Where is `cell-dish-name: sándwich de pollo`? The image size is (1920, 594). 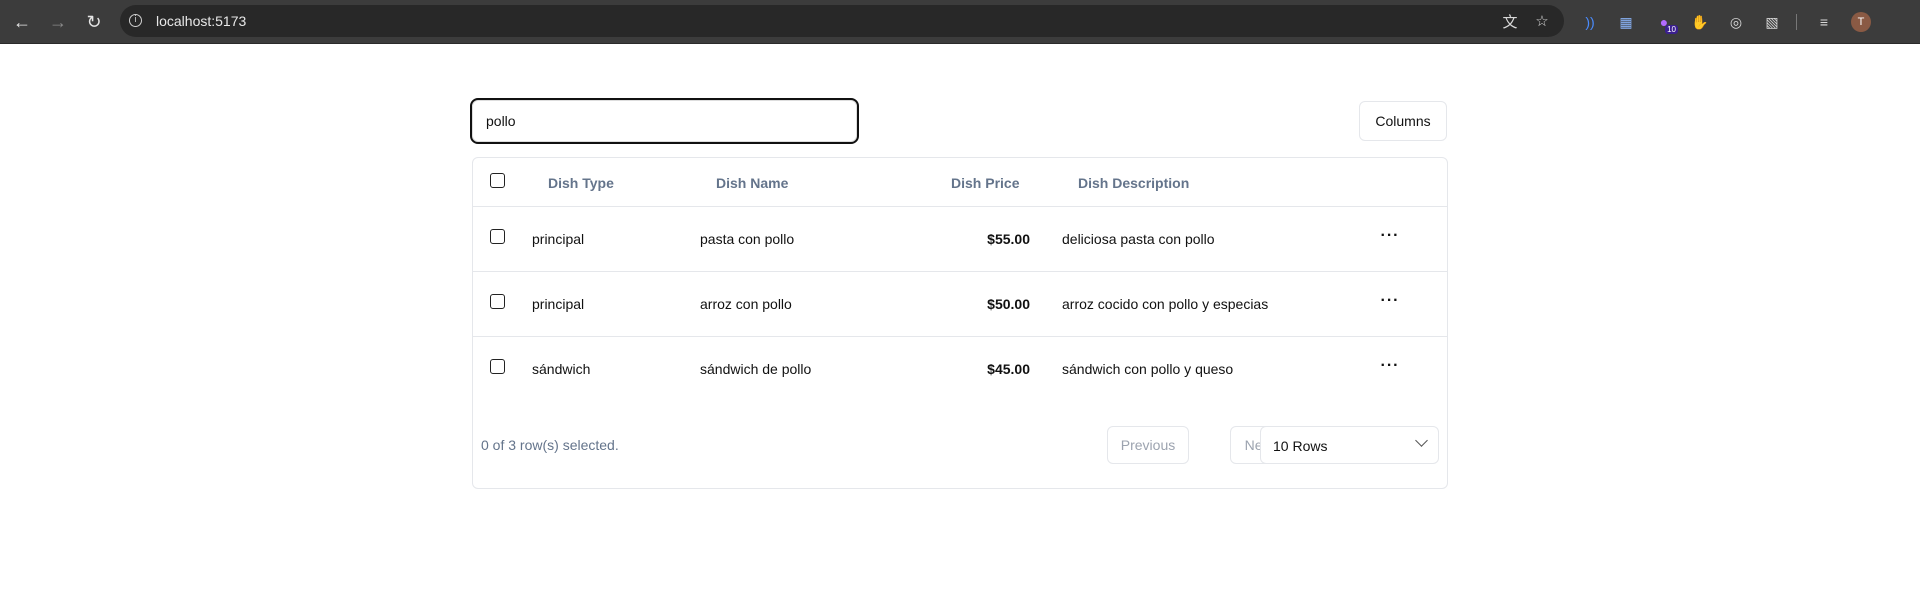 cell-dish-name: sándwich de pollo is located at coordinates (756, 369).